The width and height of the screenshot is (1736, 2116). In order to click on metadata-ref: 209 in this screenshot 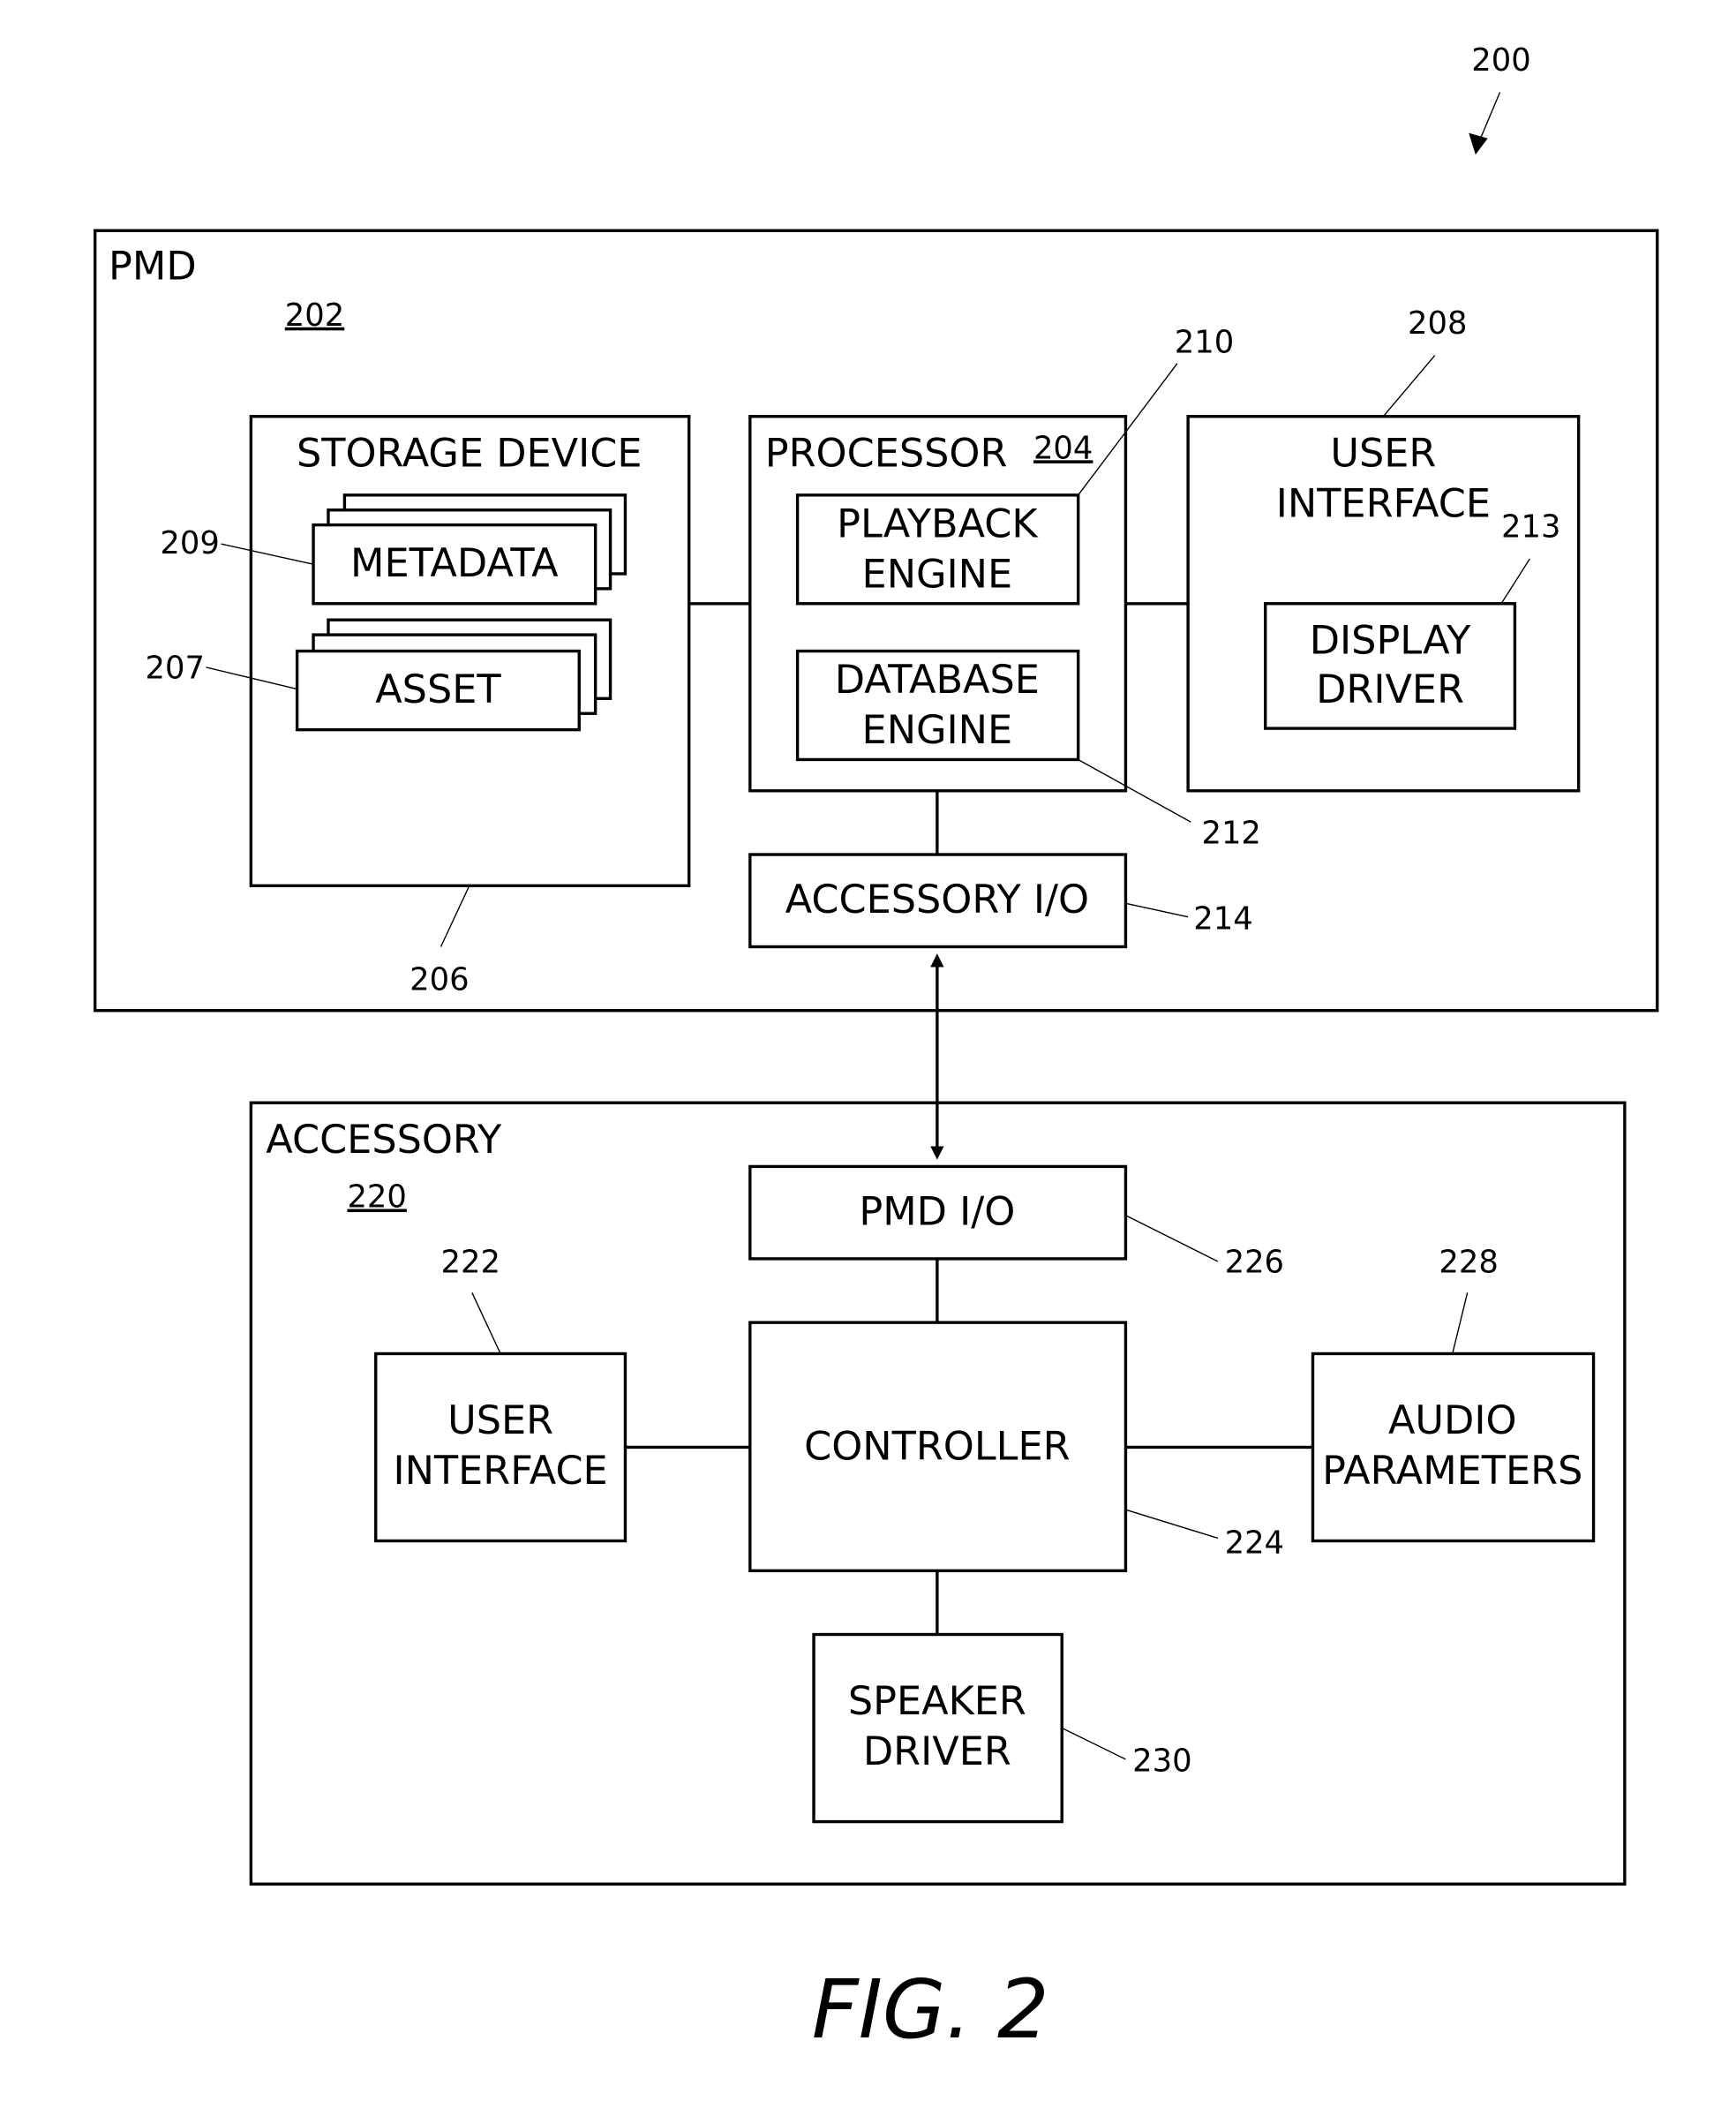, I will do `click(189, 543)`.